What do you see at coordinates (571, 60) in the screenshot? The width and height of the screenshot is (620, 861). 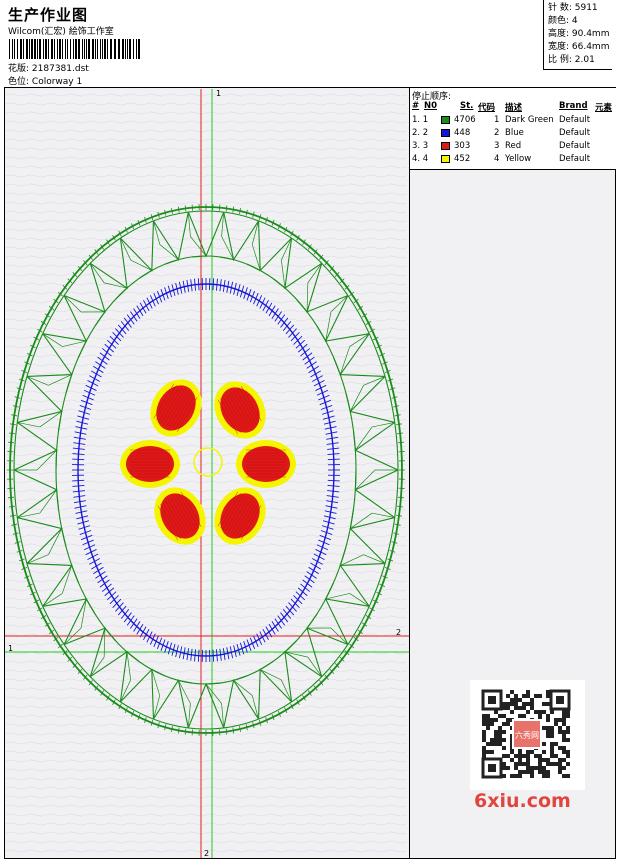 I see `design-scale: 比 例: 2.01` at bounding box center [571, 60].